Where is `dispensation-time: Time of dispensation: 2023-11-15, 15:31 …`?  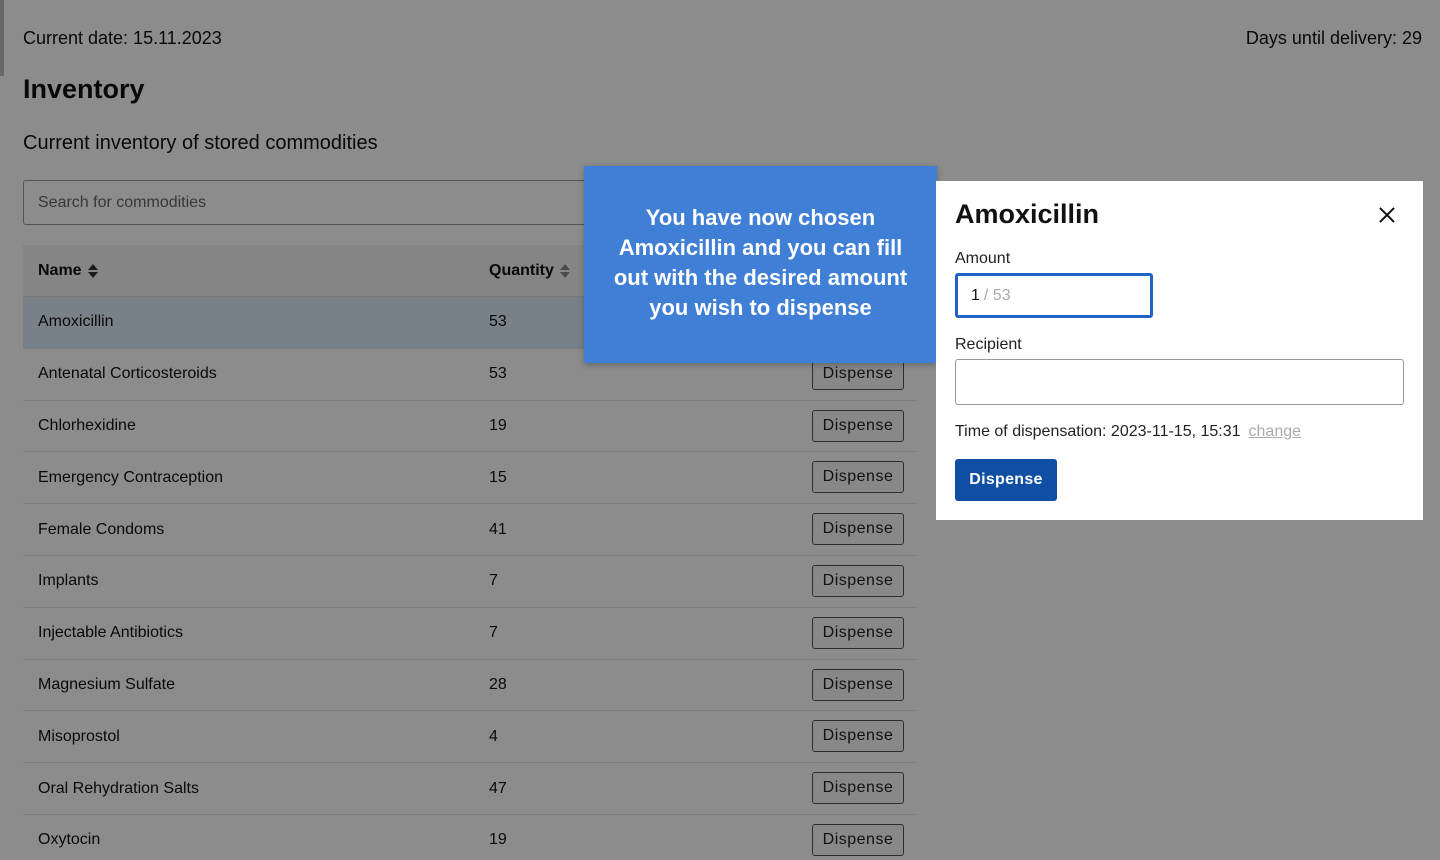
dispensation-time: Time of dispensation: 2023-11-15, 15:31 … is located at coordinates (1128, 432).